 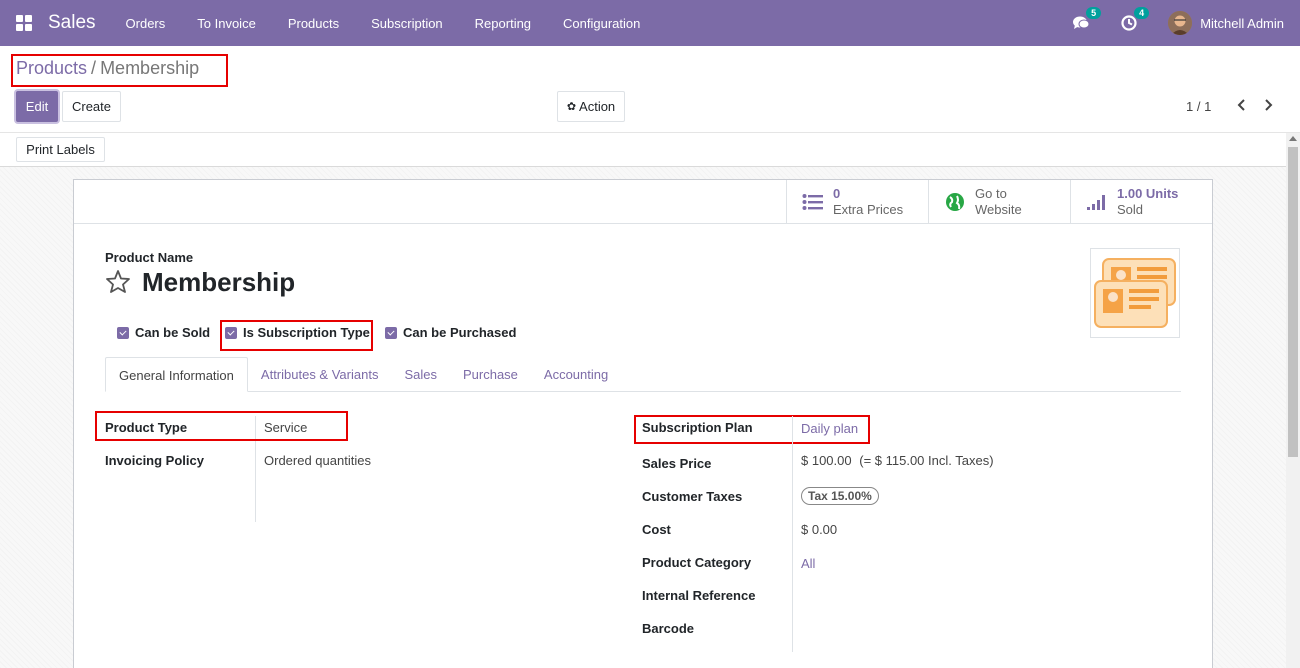 I want to click on action-button: ✿ Action, so click(x=591, y=106).